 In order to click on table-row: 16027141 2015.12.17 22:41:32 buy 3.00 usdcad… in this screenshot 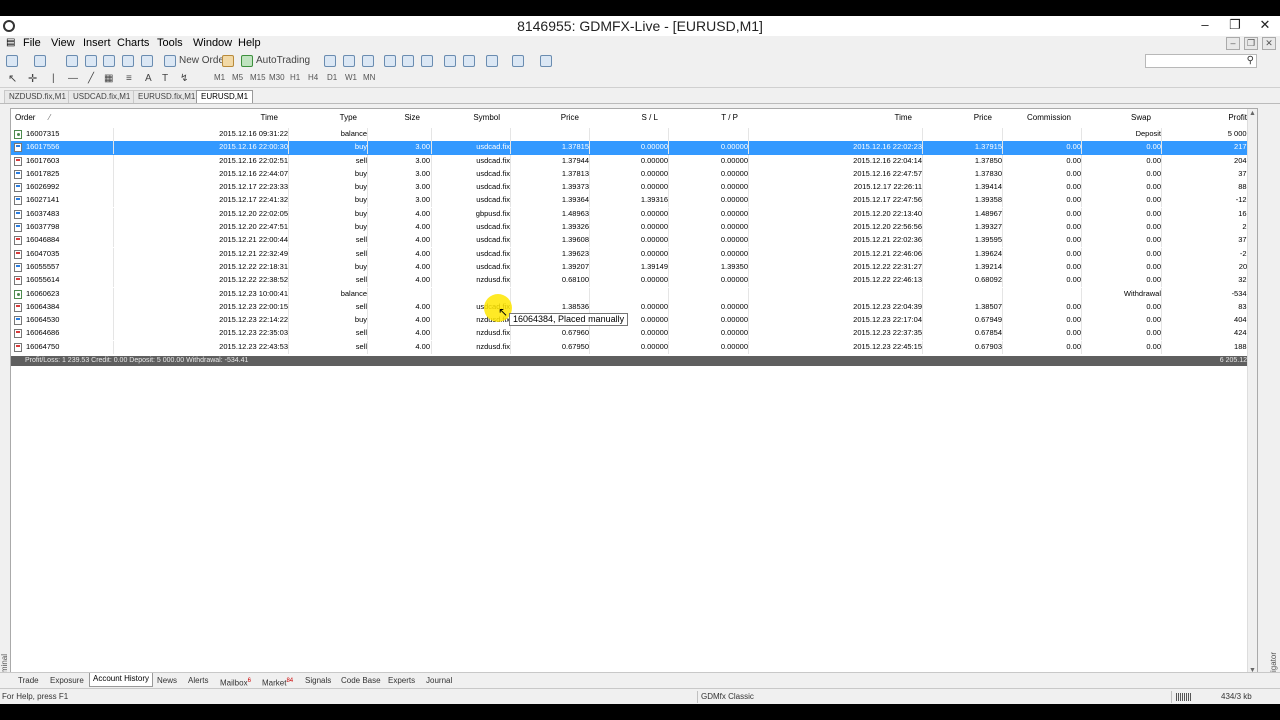, I will do `click(634, 201)`.